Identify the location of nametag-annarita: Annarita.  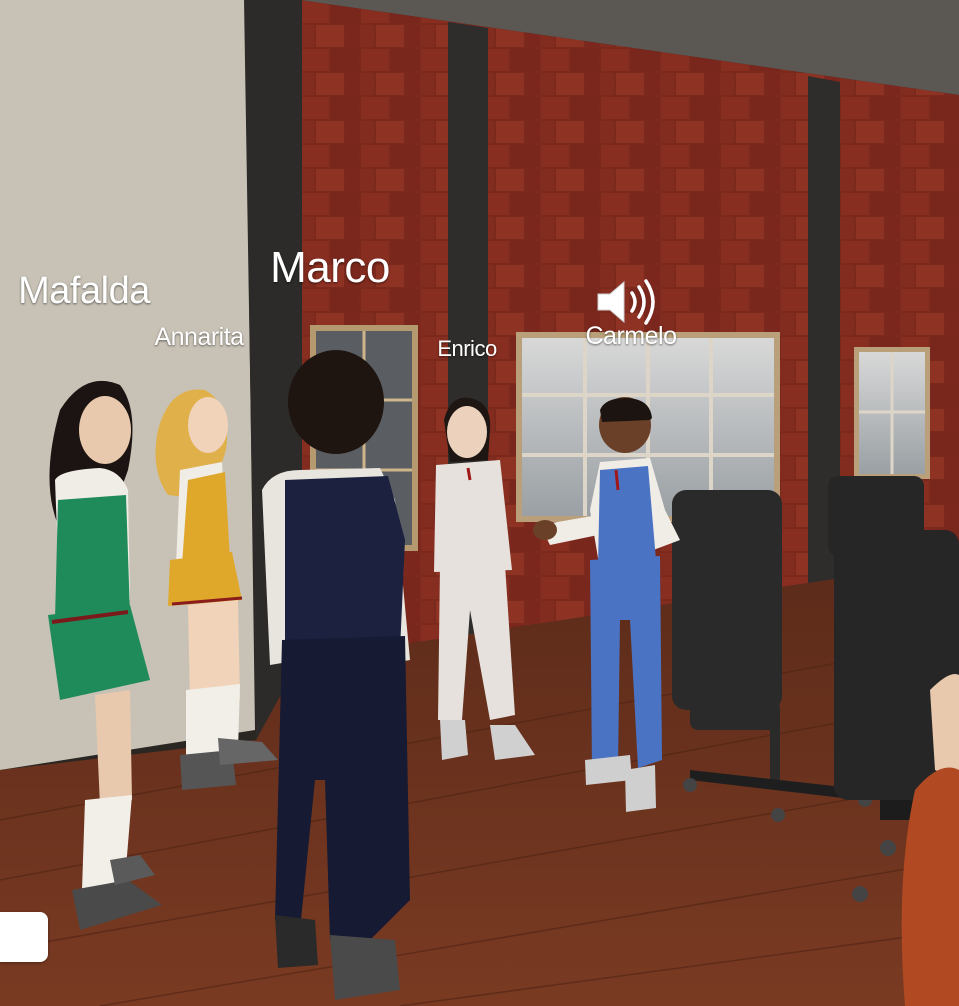
(199, 337).